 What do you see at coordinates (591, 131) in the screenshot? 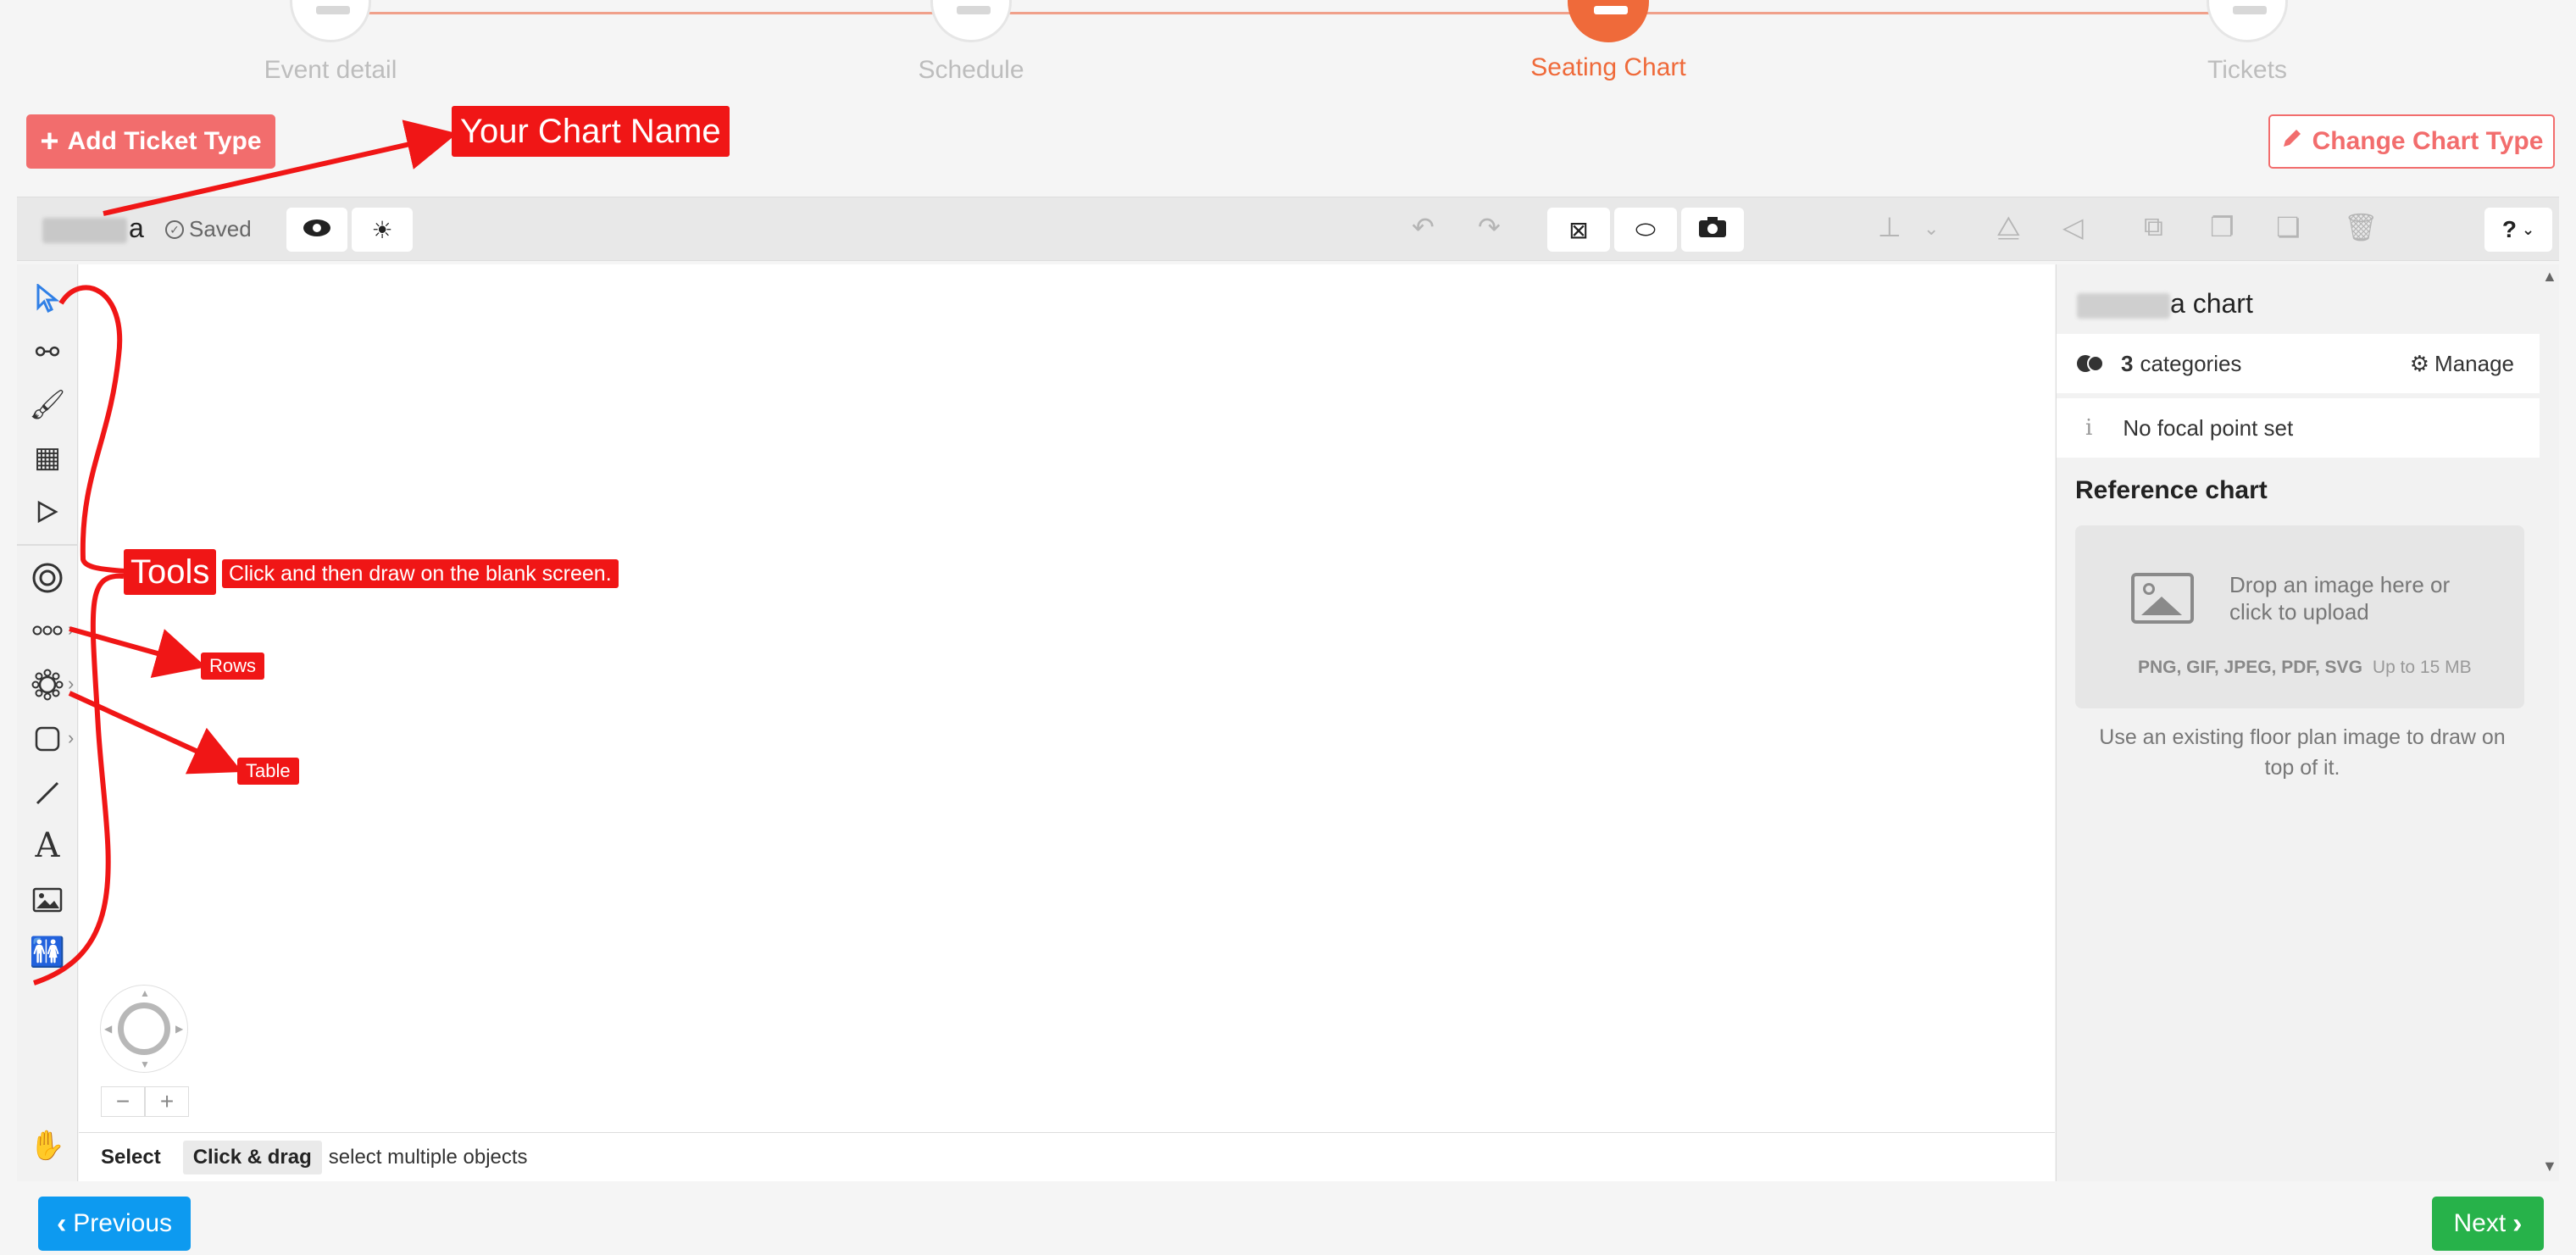
I see `annotation-chart-name: Your Chart Name` at bounding box center [591, 131].